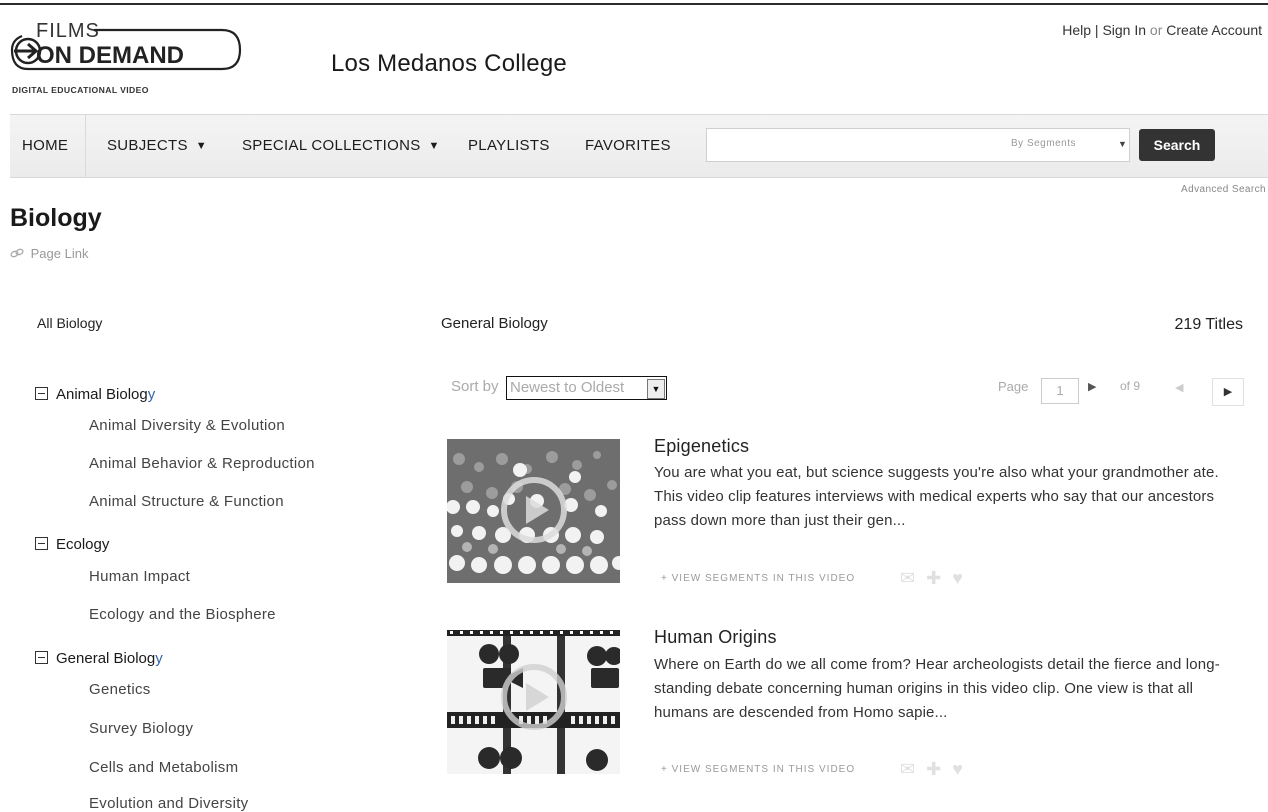 The image size is (1268, 812). What do you see at coordinates (331, 145) in the screenshot?
I see `nav-special-collections-label: SPECIAL COLLECTIONS` at bounding box center [331, 145].